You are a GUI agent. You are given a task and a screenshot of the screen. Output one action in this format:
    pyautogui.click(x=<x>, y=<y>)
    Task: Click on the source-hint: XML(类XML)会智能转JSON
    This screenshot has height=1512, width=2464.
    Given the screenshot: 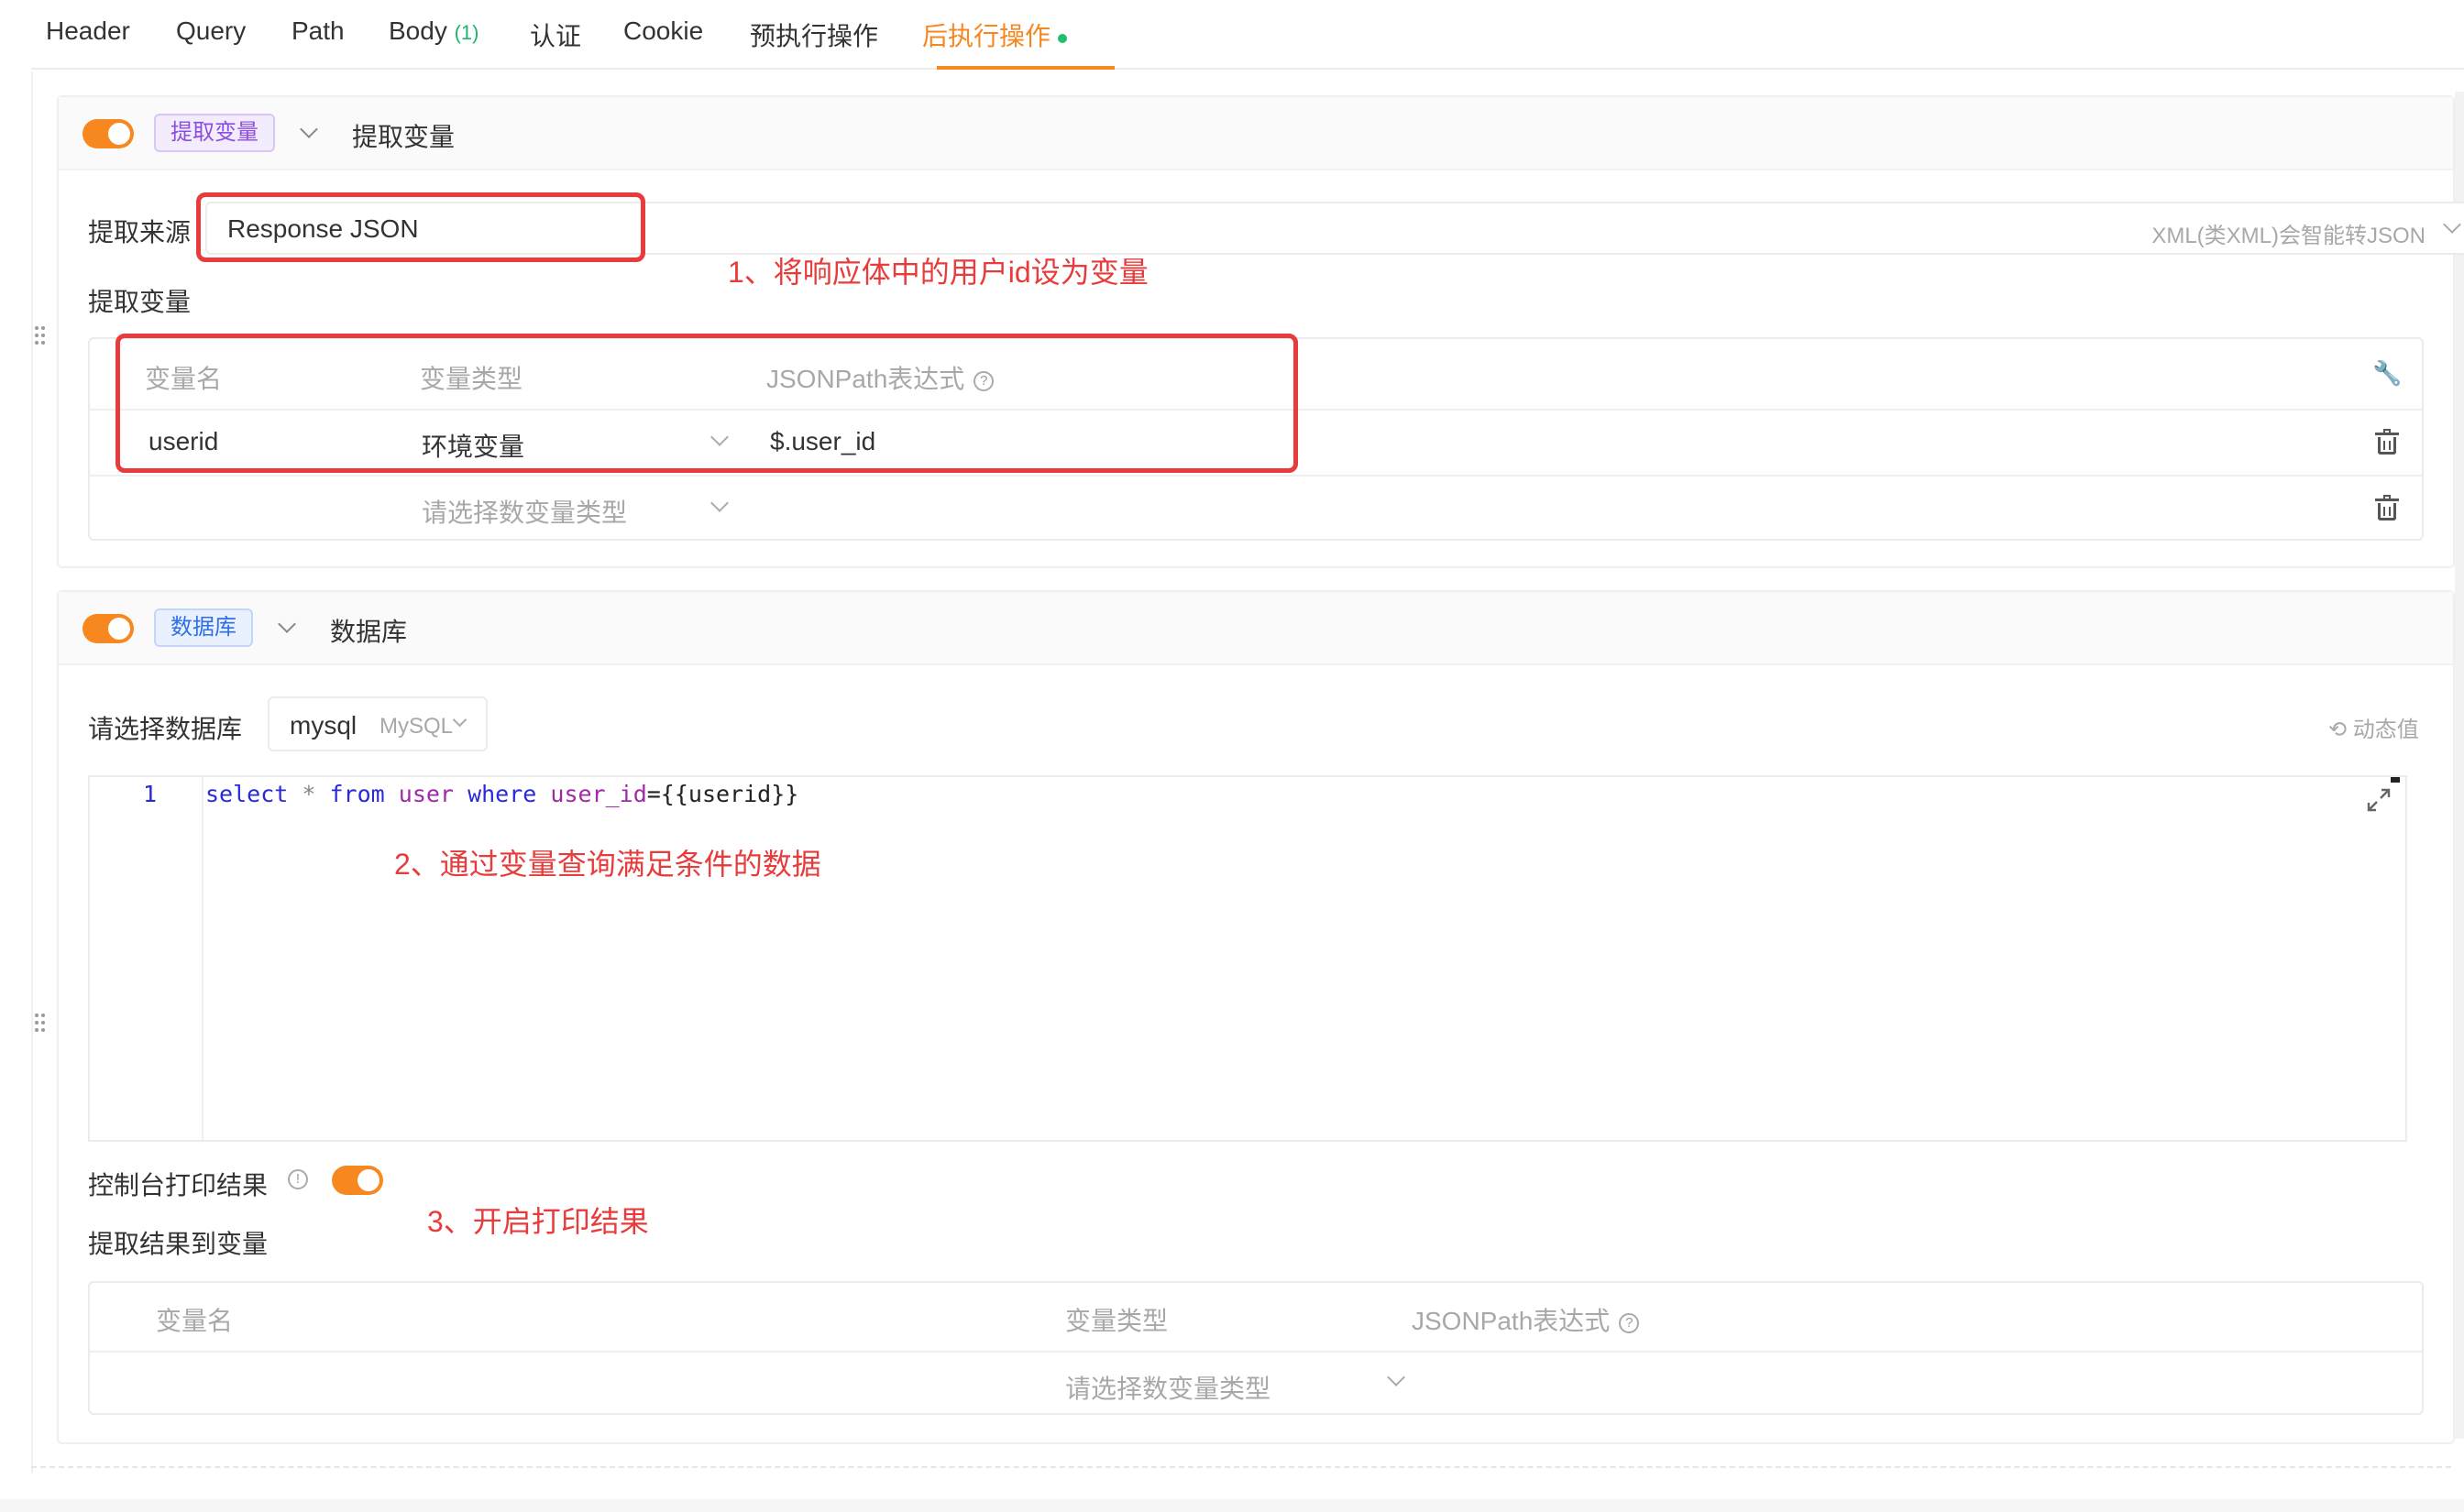 What is the action you would take?
    pyautogui.click(x=2288, y=236)
    